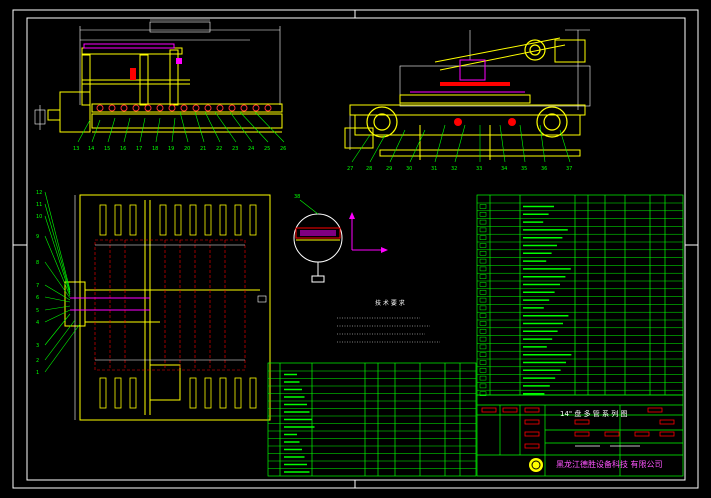  I want to click on svg-text: 15, so click(107, 149).